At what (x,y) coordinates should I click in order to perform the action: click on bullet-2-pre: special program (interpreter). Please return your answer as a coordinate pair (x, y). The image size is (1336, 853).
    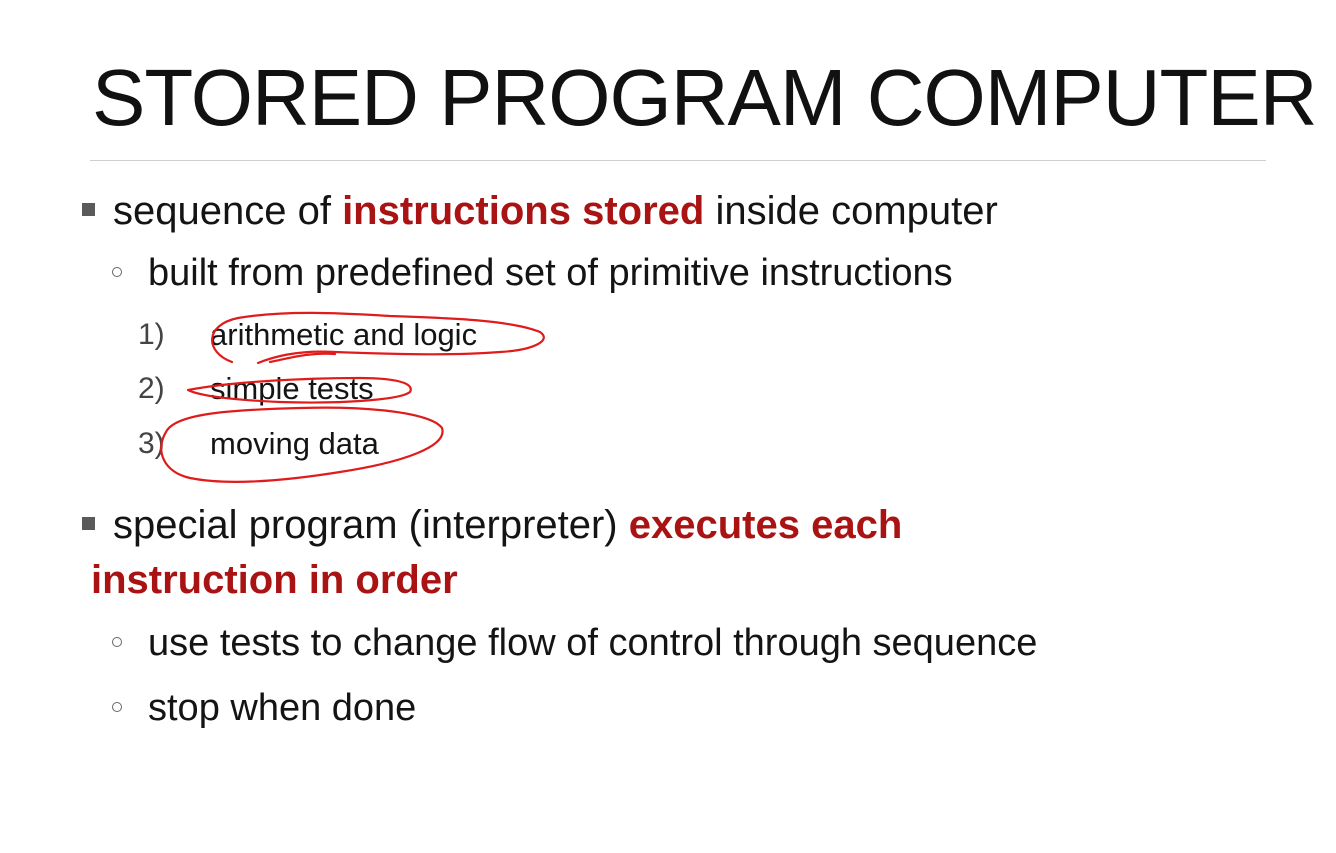
    Looking at the image, I should click on (371, 525).